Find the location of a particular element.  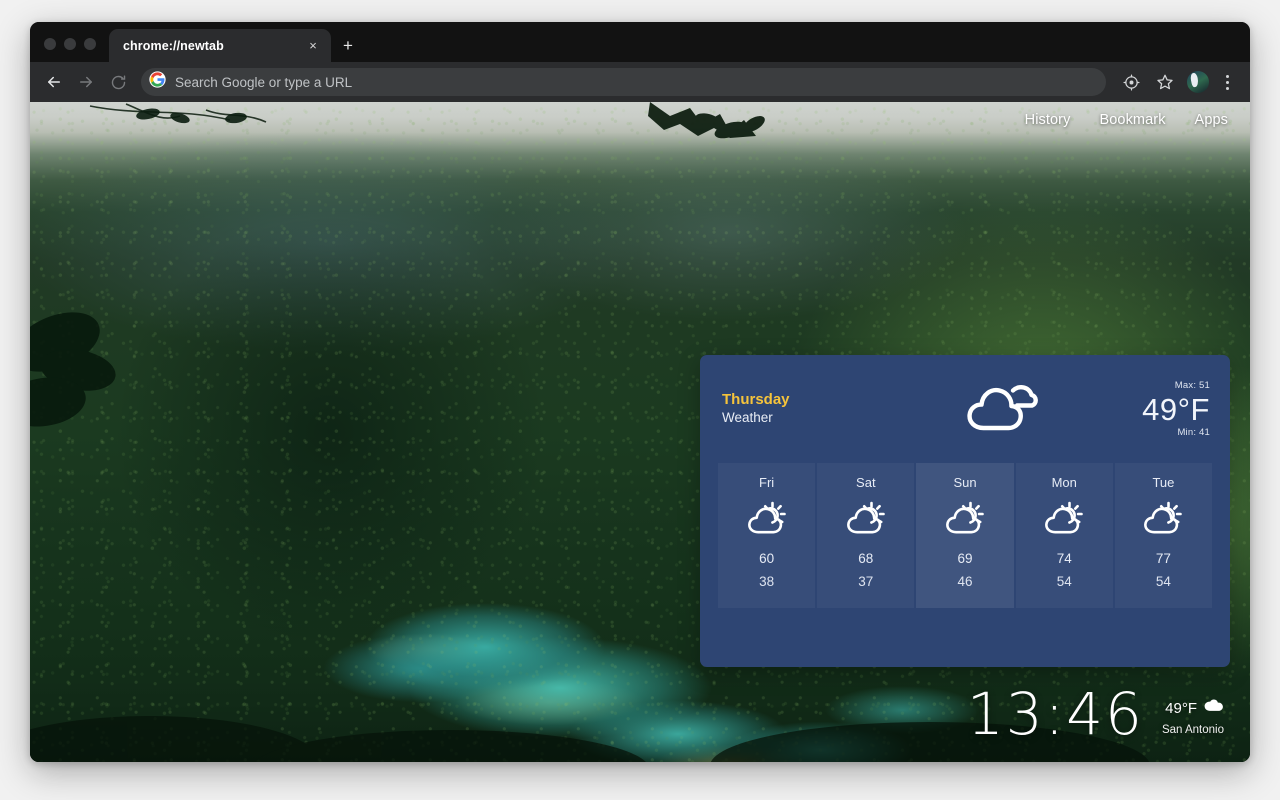

omnibox: Search Google or type a URL is located at coordinates (623, 82).